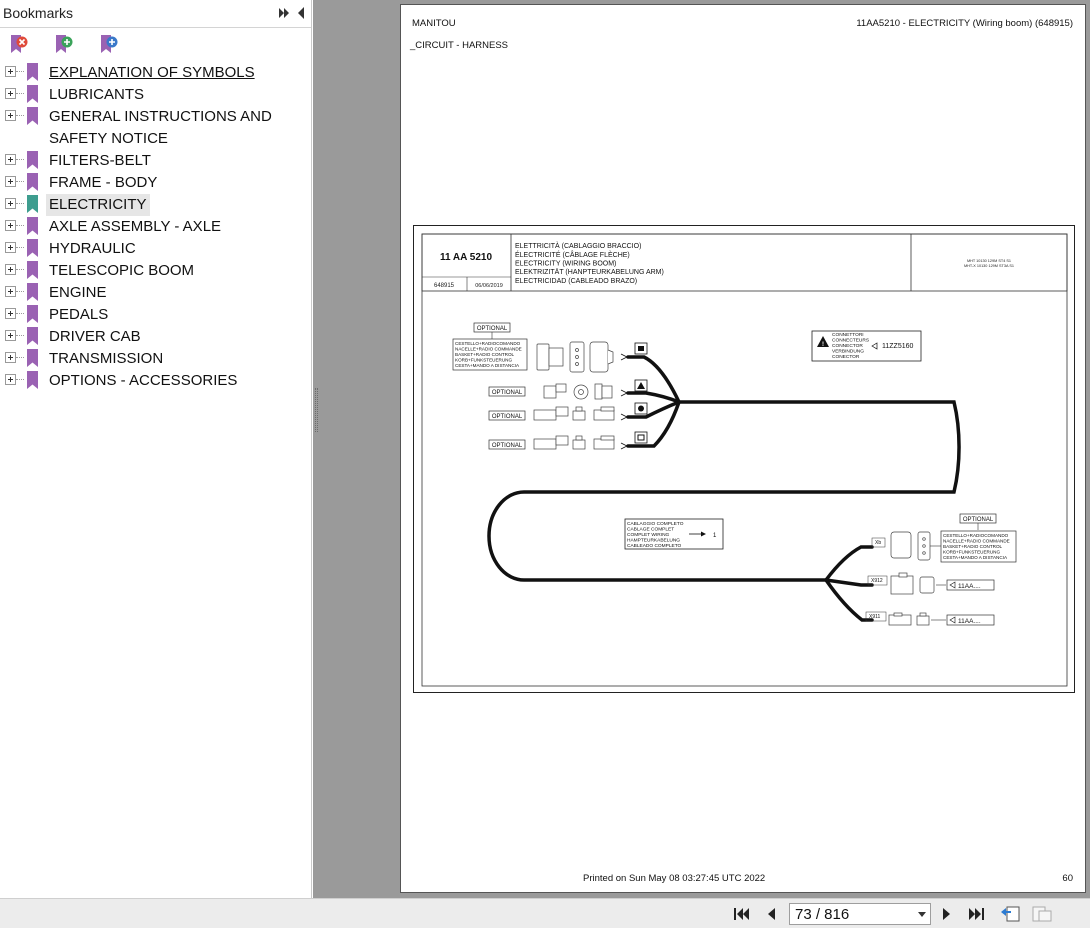 The image size is (1090, 928). I want to click on footer-printed-on: Printed on Sun May 08 03:27:45 UTC 2022, so click(674, 878).